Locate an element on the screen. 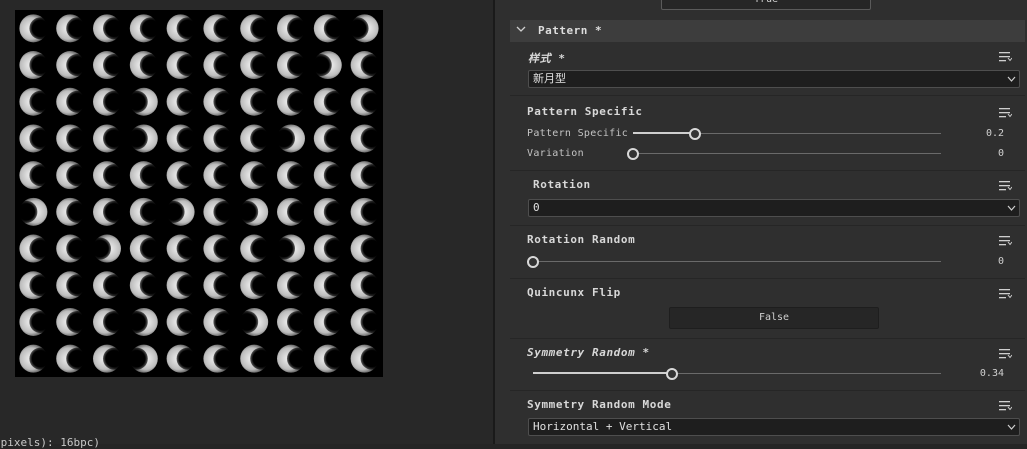  pattern-specific-slider-label: Pattern Specific is located at coordinates (578, 133).